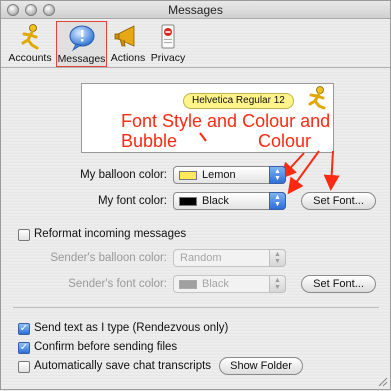 This screenshot has height=391, width=391. Describe the element at coordinates (201, 258) in the screenshot. I see `sender-balloon-color-value: Random` at that location.